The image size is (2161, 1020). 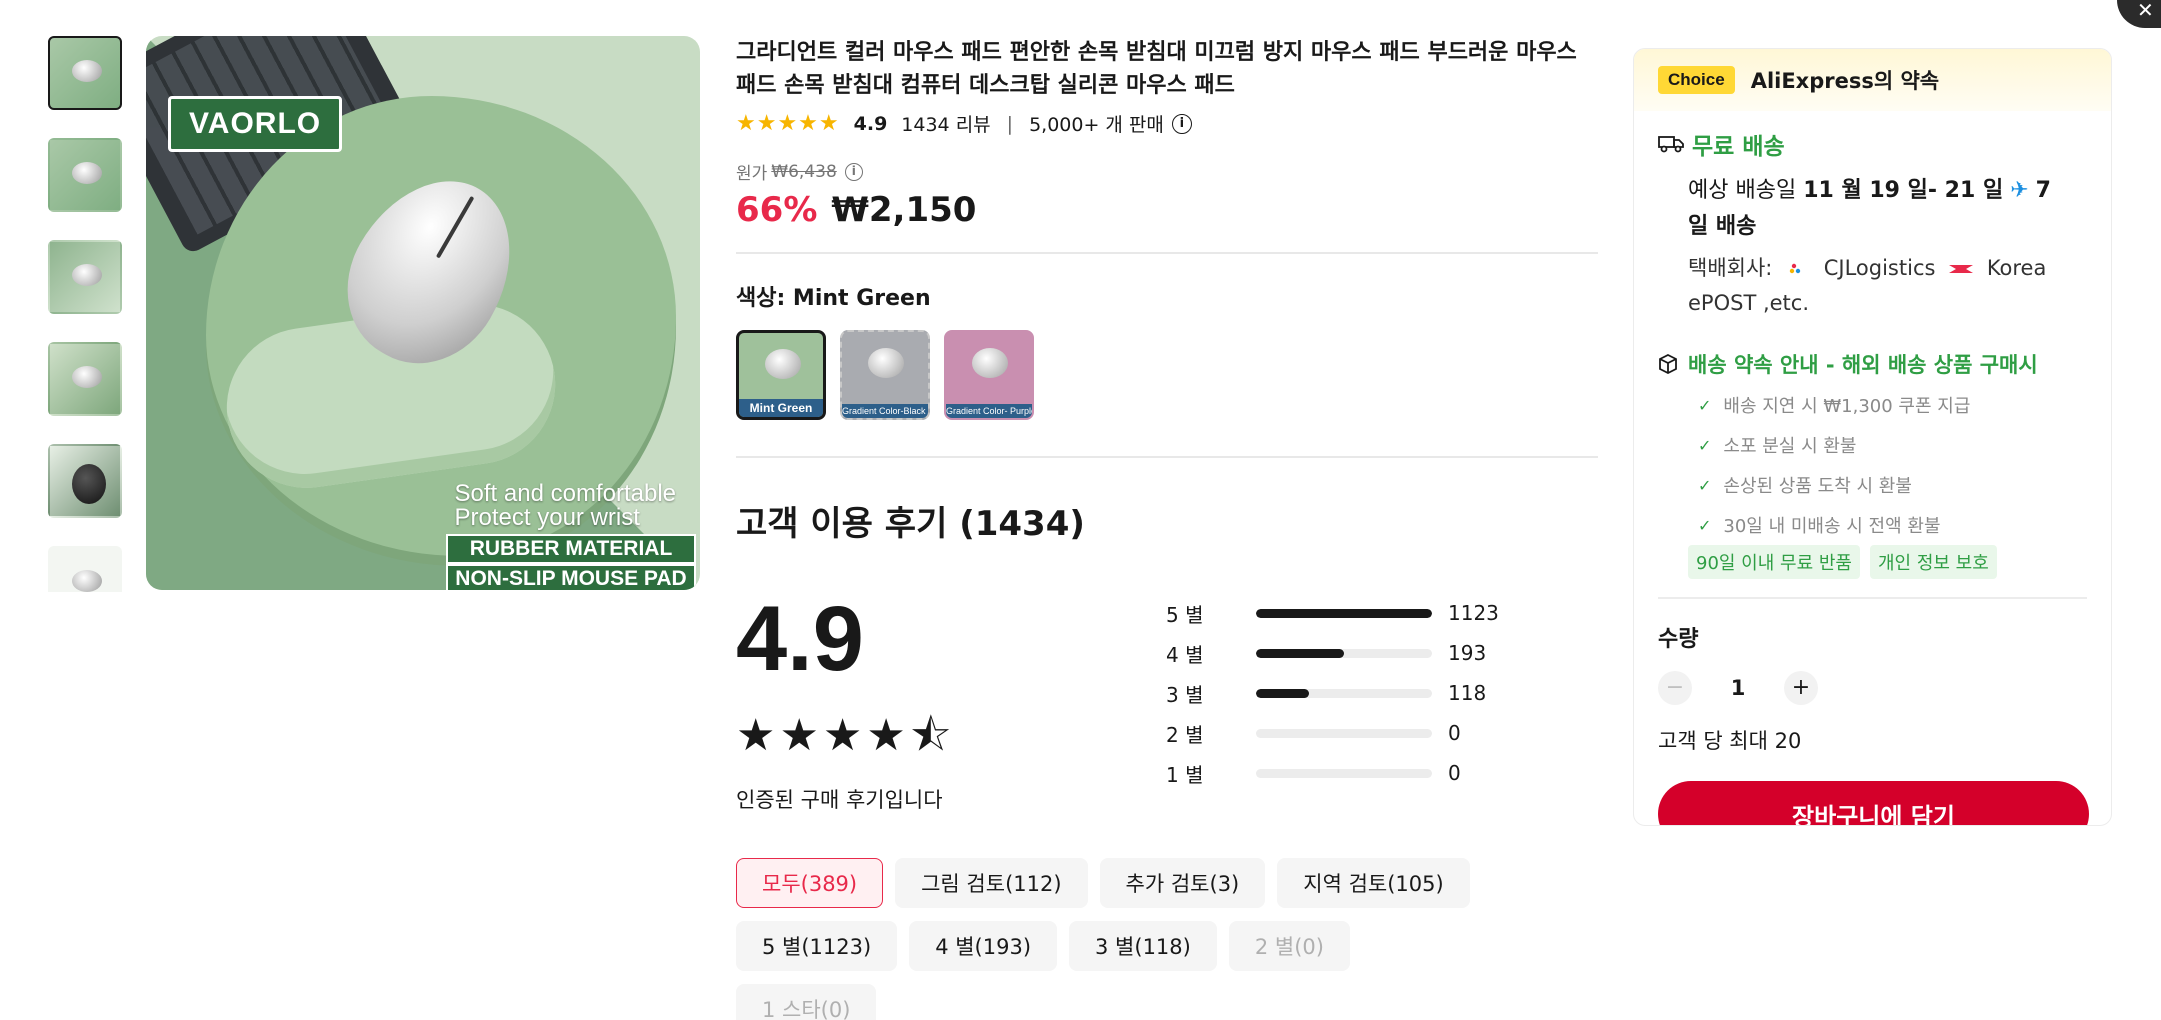 What do you see at coordinates (910, 524) in the screenshot?
I see `reviews-title: 고객 이용 후기 (1434)` at bounding box center [910, 524].